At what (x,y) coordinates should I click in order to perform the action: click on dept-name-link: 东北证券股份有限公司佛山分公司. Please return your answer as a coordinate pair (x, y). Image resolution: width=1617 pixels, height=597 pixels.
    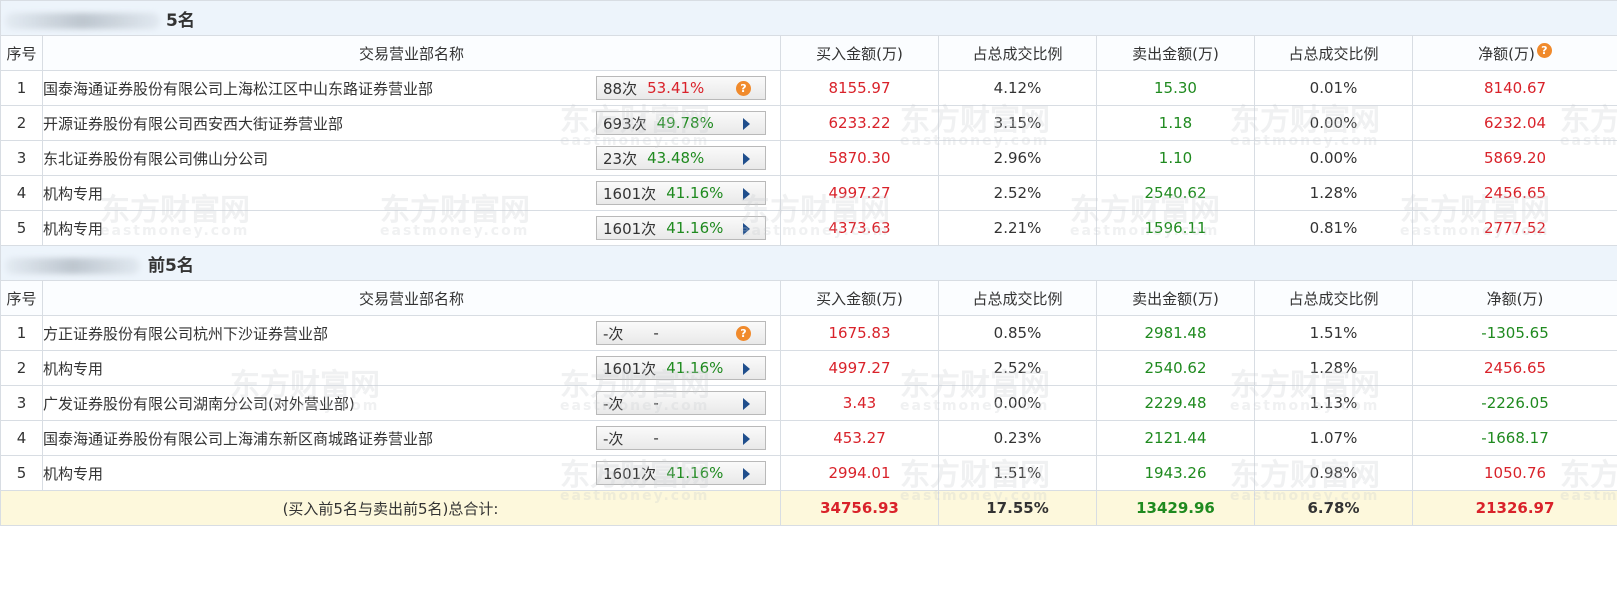
    Looking at the image, I should click on (155, 158).